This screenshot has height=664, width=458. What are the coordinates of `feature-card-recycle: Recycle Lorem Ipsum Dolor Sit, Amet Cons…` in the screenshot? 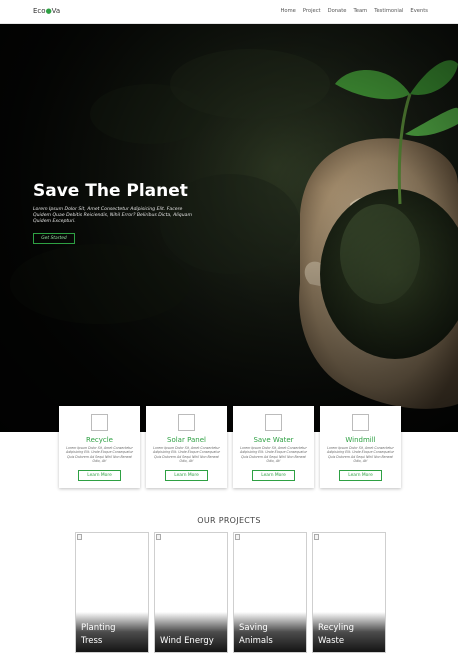 It's located at (99, 447).